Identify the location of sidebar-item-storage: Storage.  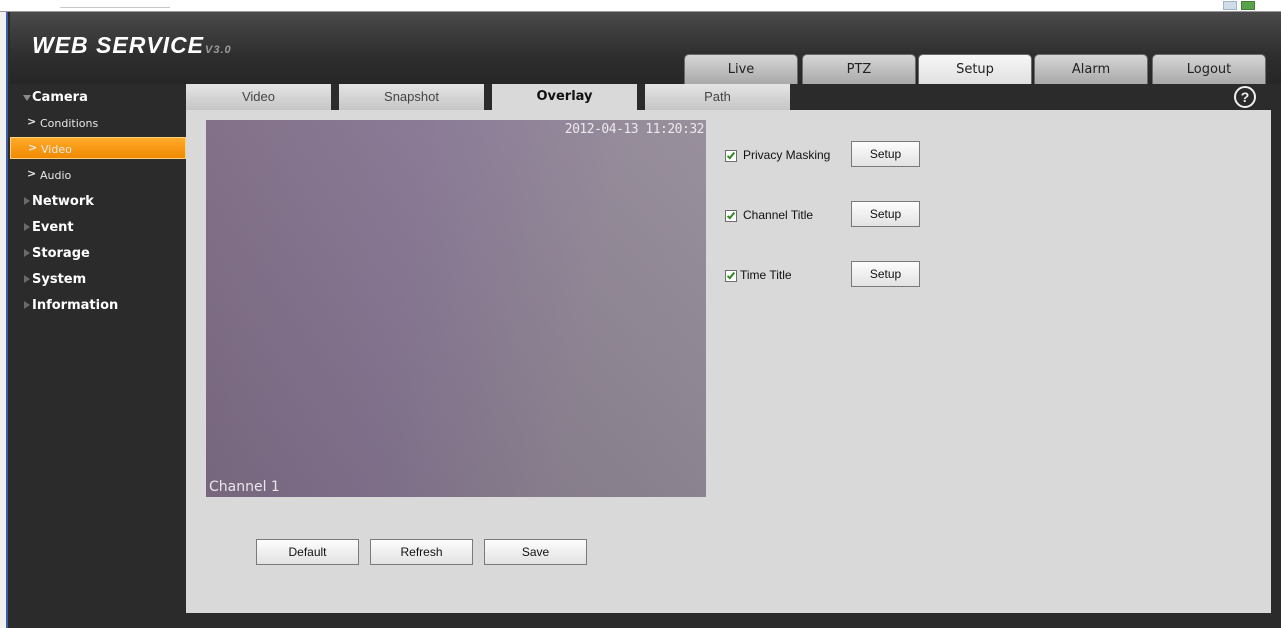
(98, 253).